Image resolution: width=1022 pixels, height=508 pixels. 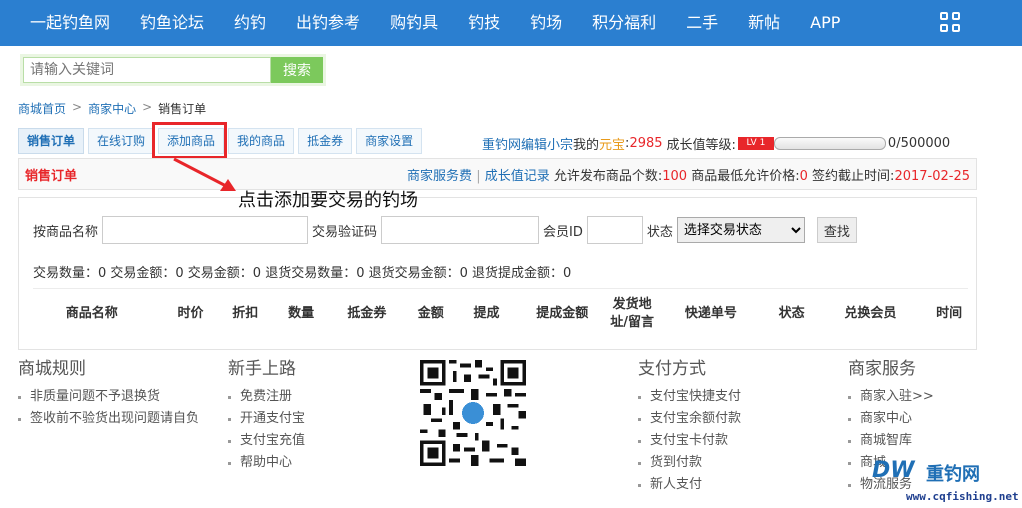 I want to click on th-quantity: 数量, so click(x=301, y=313).